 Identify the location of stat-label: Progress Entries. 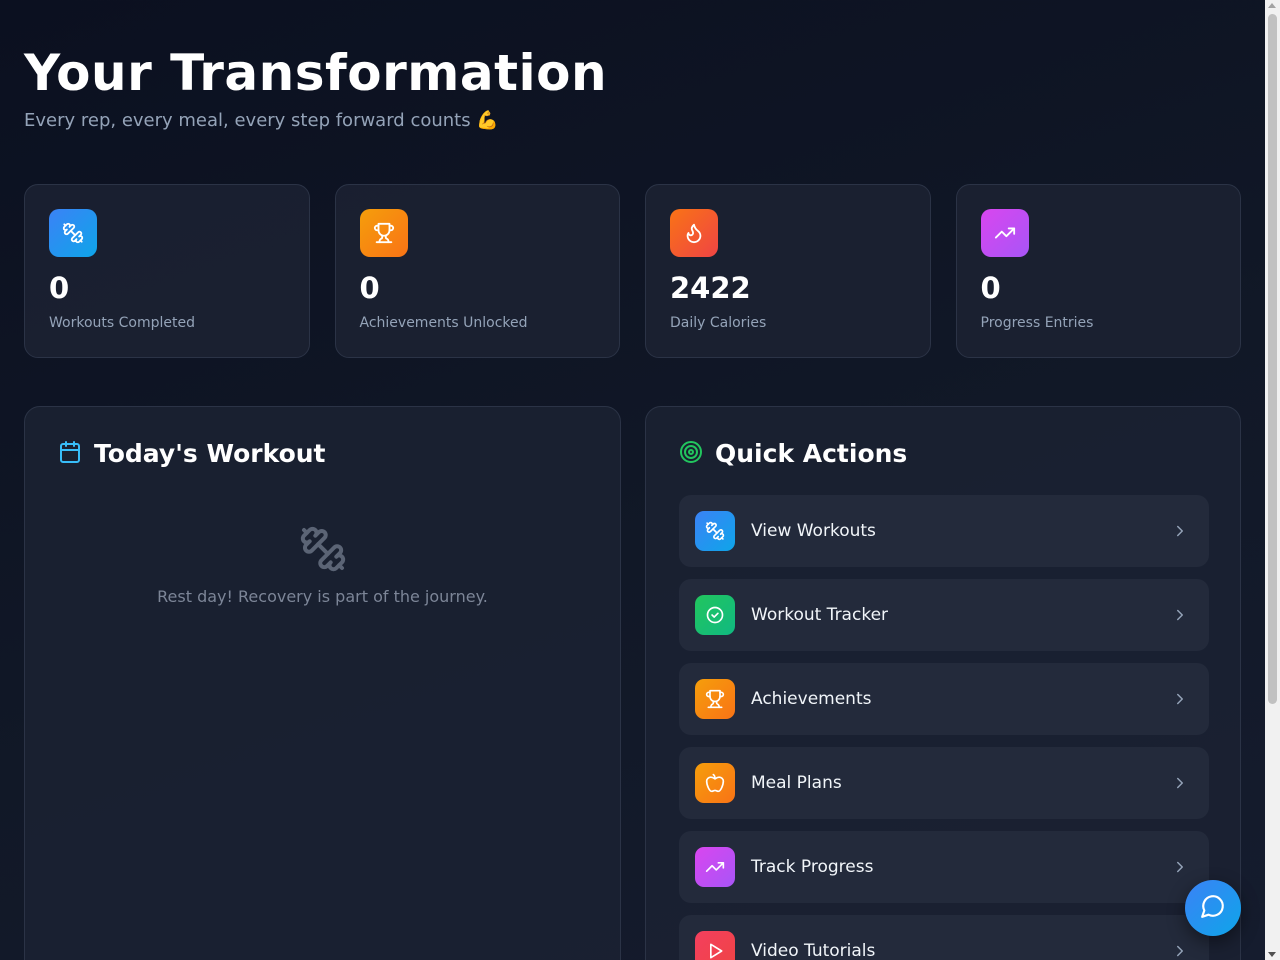
(1037, 323).